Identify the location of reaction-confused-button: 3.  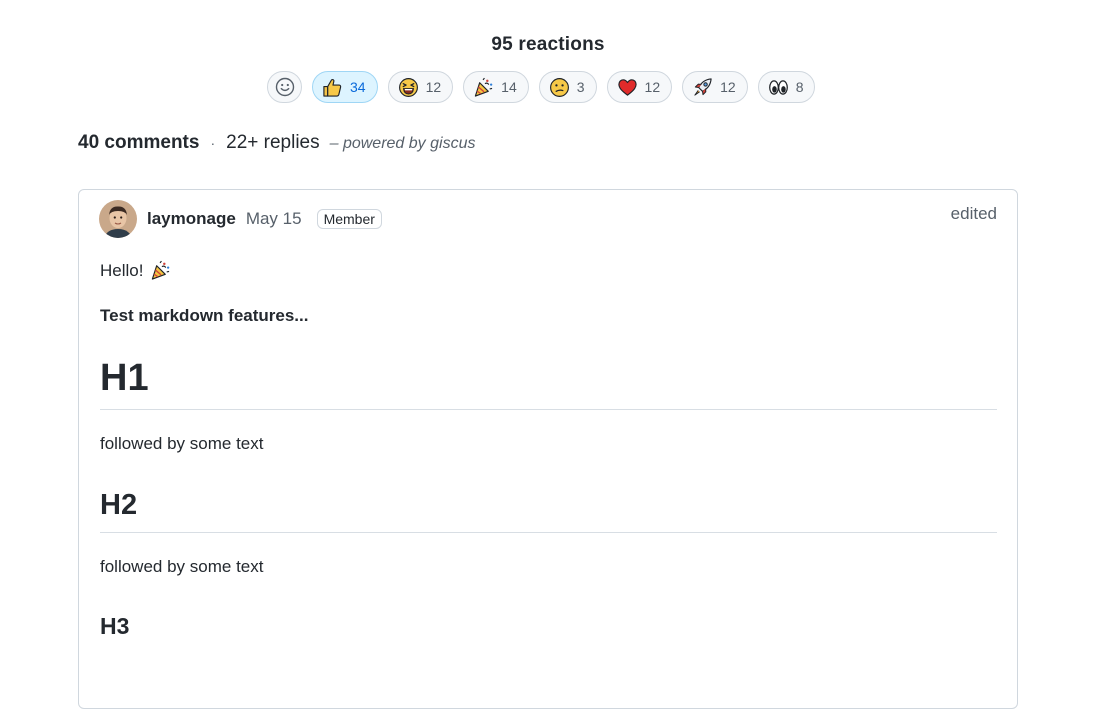
(567, 87).